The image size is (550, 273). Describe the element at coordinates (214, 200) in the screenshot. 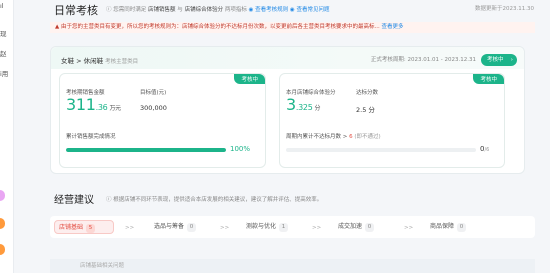

I see `advice-note: ⓘ 根据店铺不同环节表现，提供适合本店发展的相关建议，建议了解并评估、提高效率。` at that location.